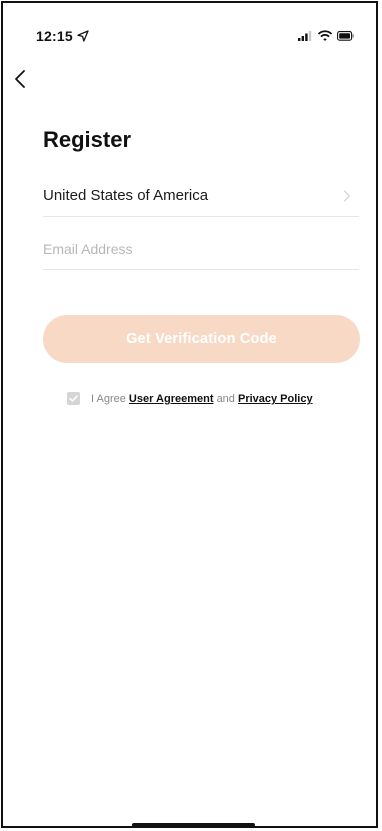 Image resolution: width=382 pixels, height=831 pixels. What do you see at coordinates (171, 399) in the screenshot?
I see `user-agreement-link: User Agreement` at bounding box center [171, 399].